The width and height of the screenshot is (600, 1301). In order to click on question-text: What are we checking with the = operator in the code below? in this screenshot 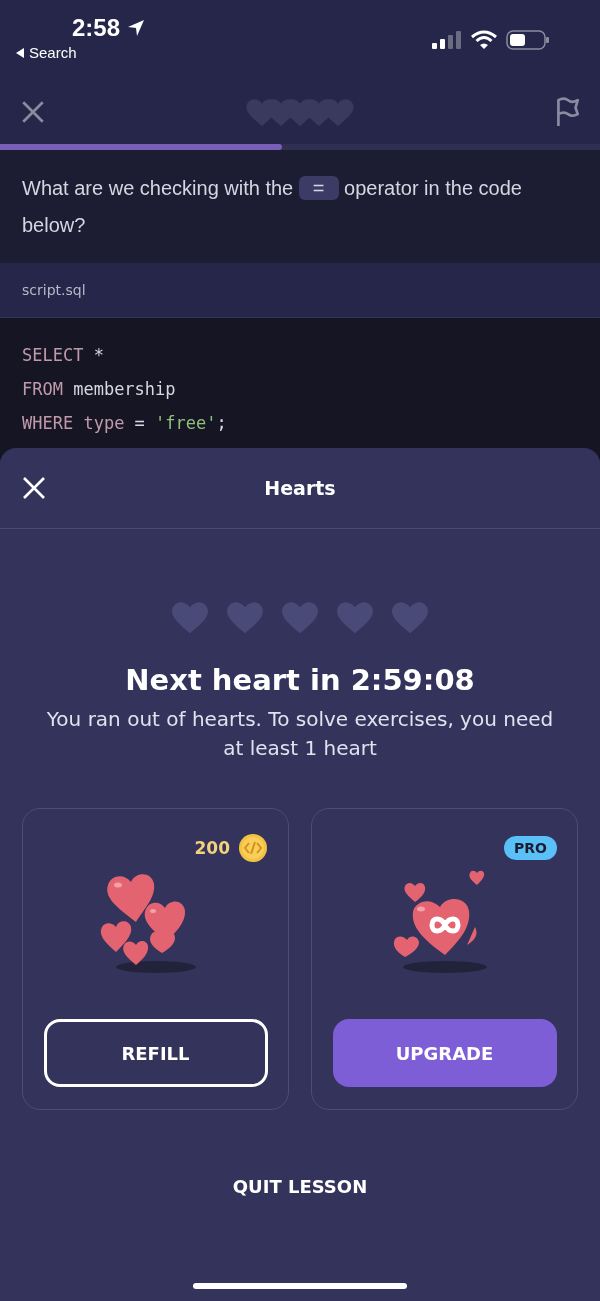, I will do `click(300, 206)`.